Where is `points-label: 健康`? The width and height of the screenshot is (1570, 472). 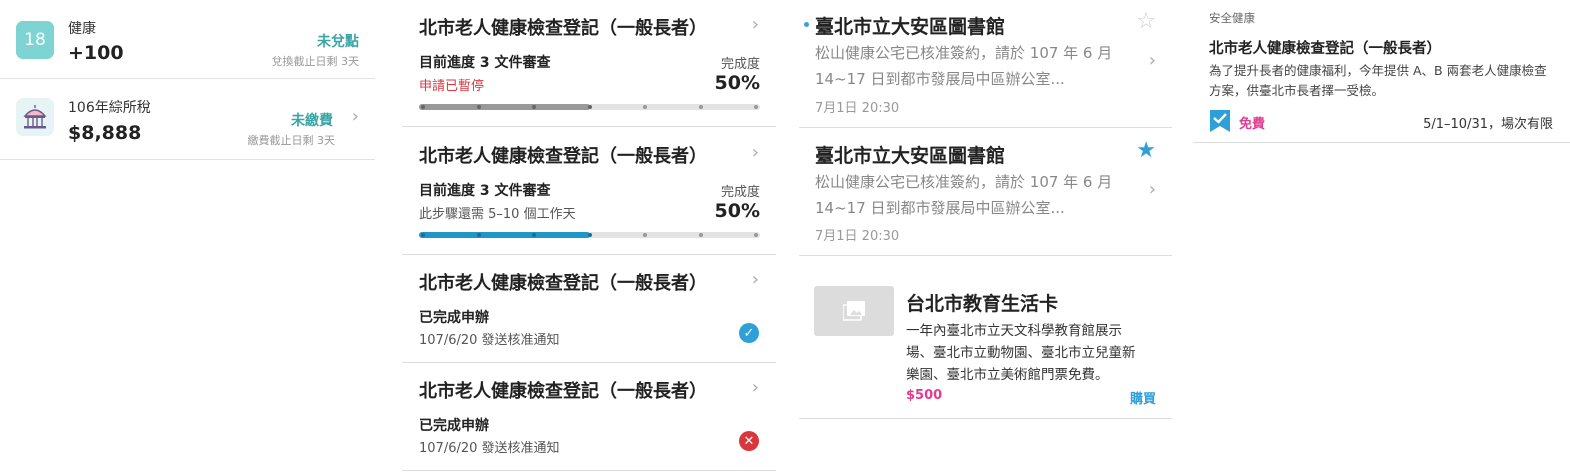 points-label: 健康 is located at coordinates (82, 29).